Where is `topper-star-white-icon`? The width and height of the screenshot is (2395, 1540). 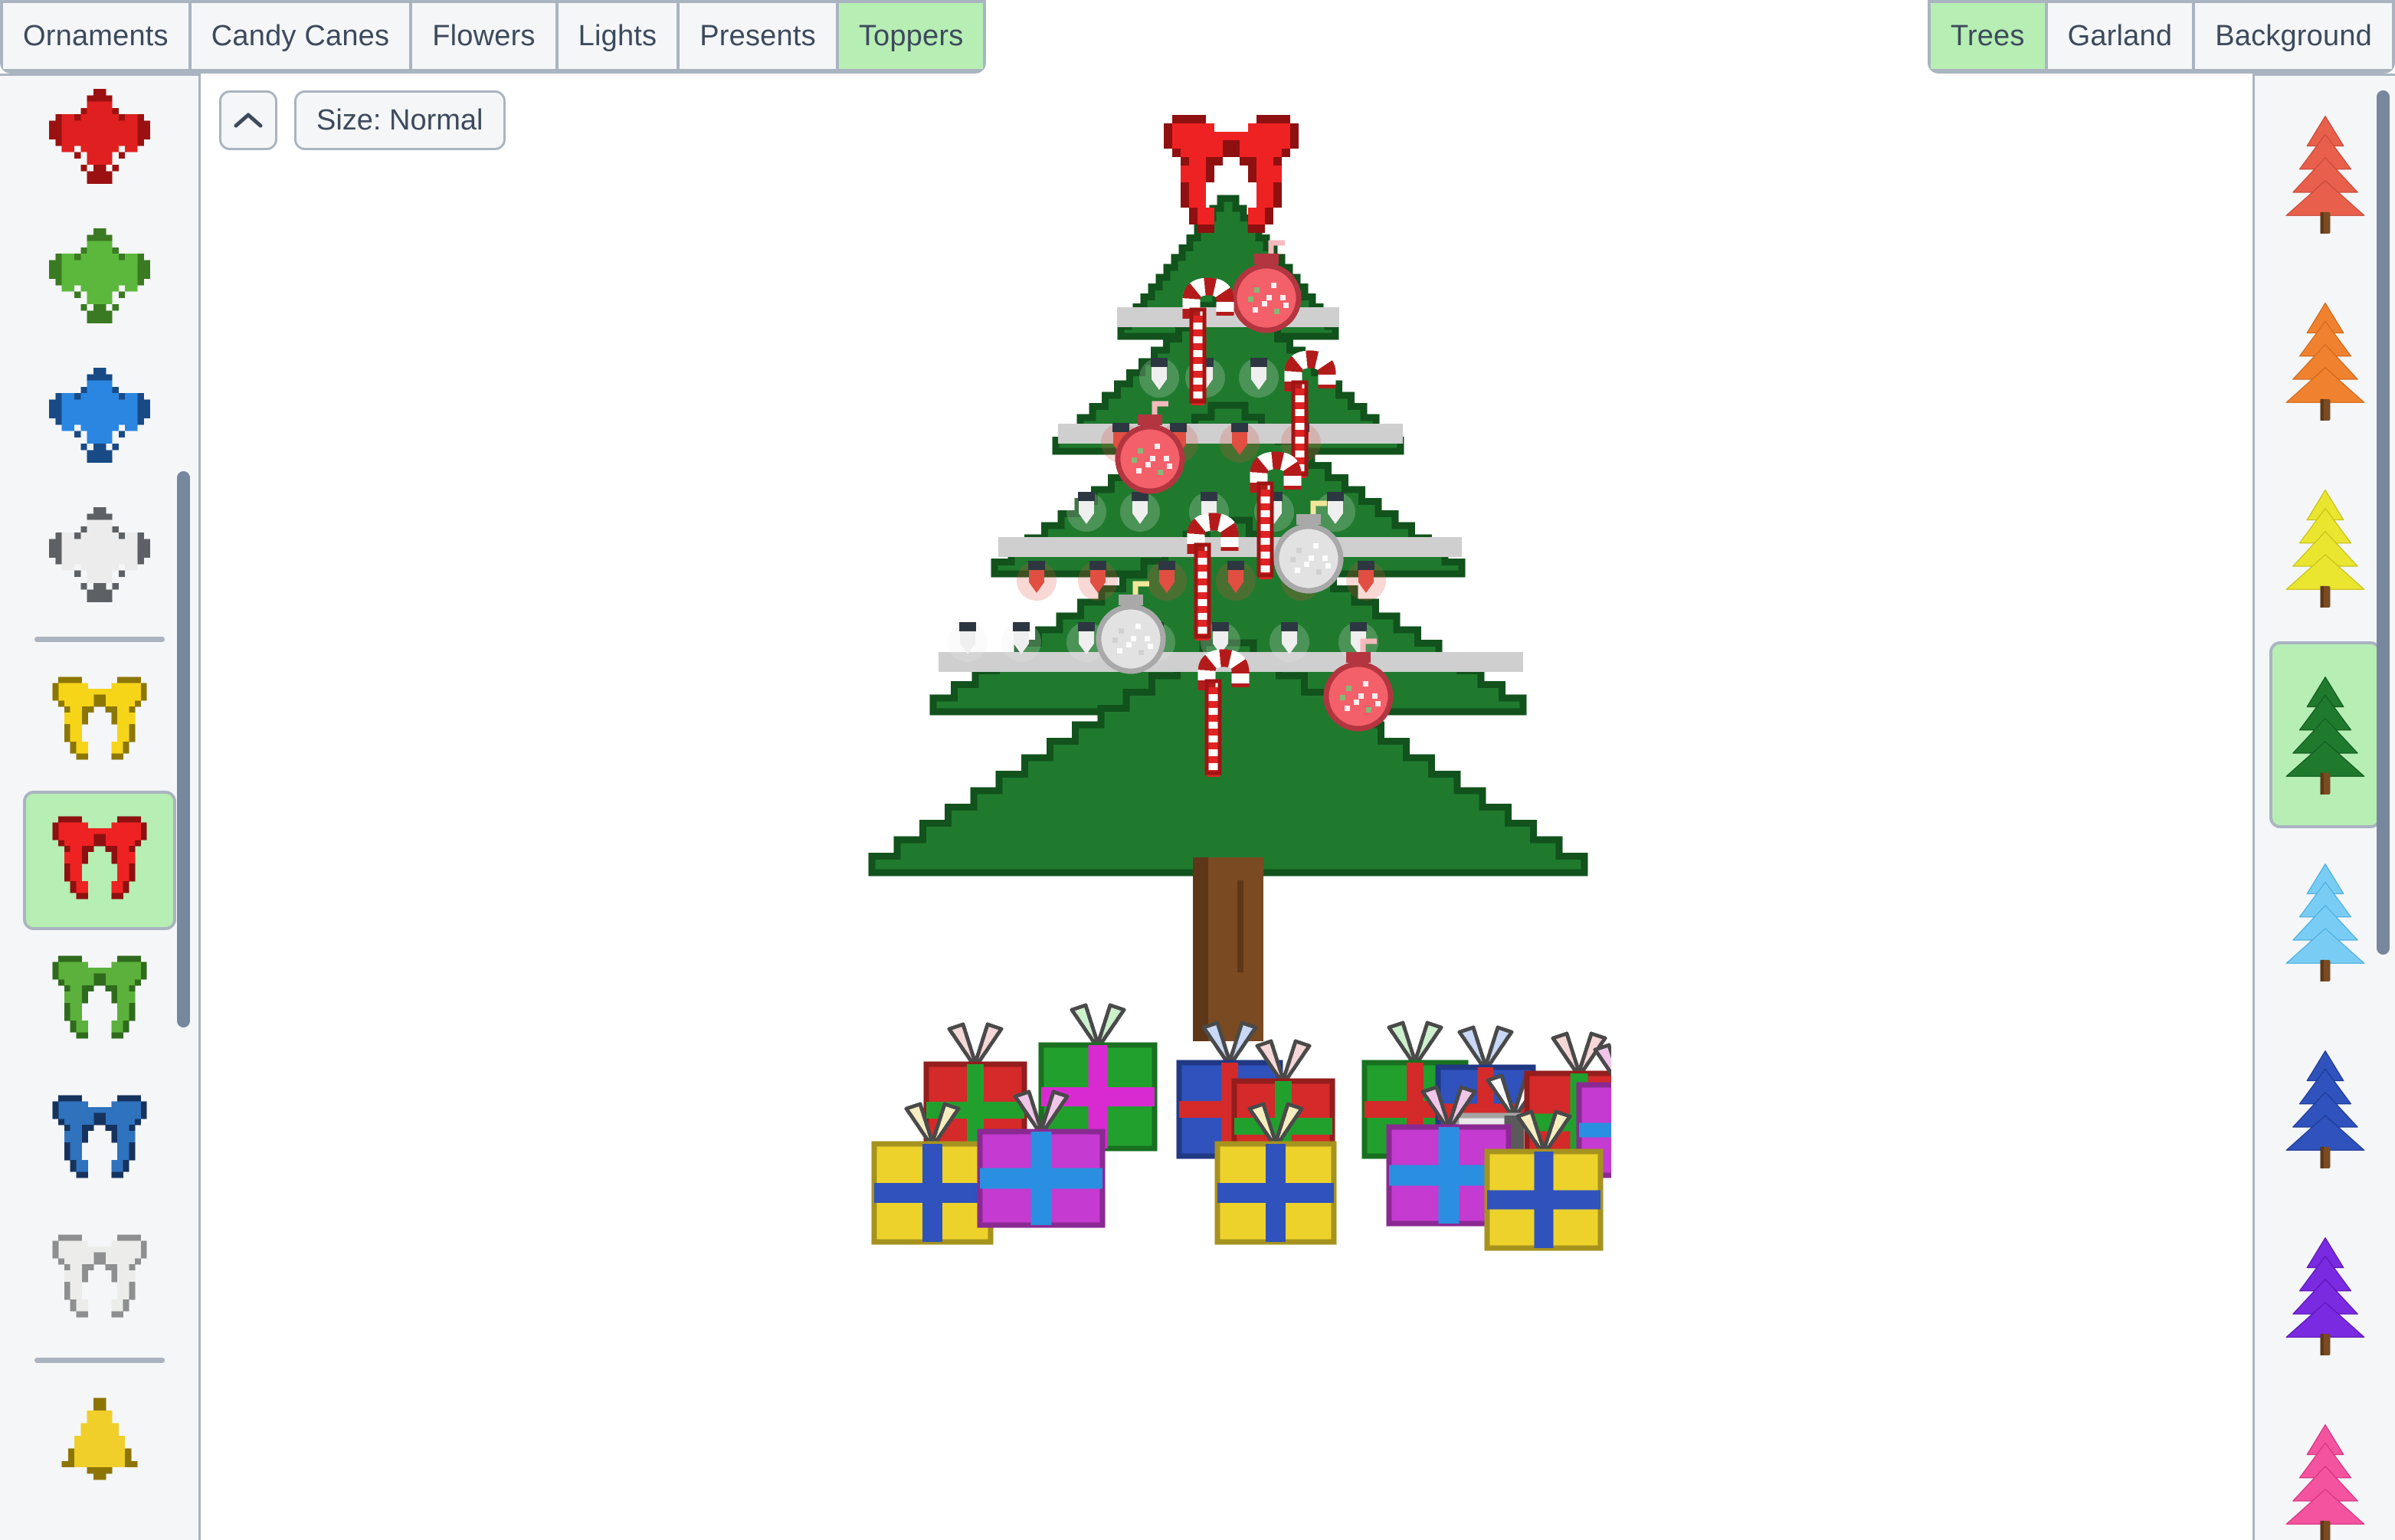
topper-star-white-icon is located at coordinates (99, 554).